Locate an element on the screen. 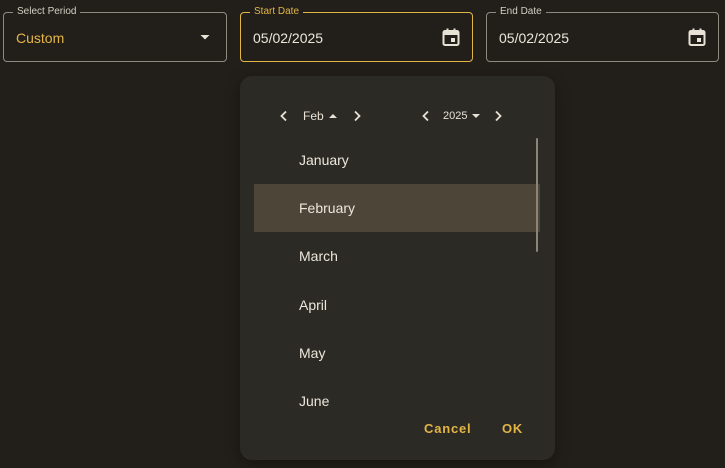  month-navigation: Feb is located at coordinates (320, 116).